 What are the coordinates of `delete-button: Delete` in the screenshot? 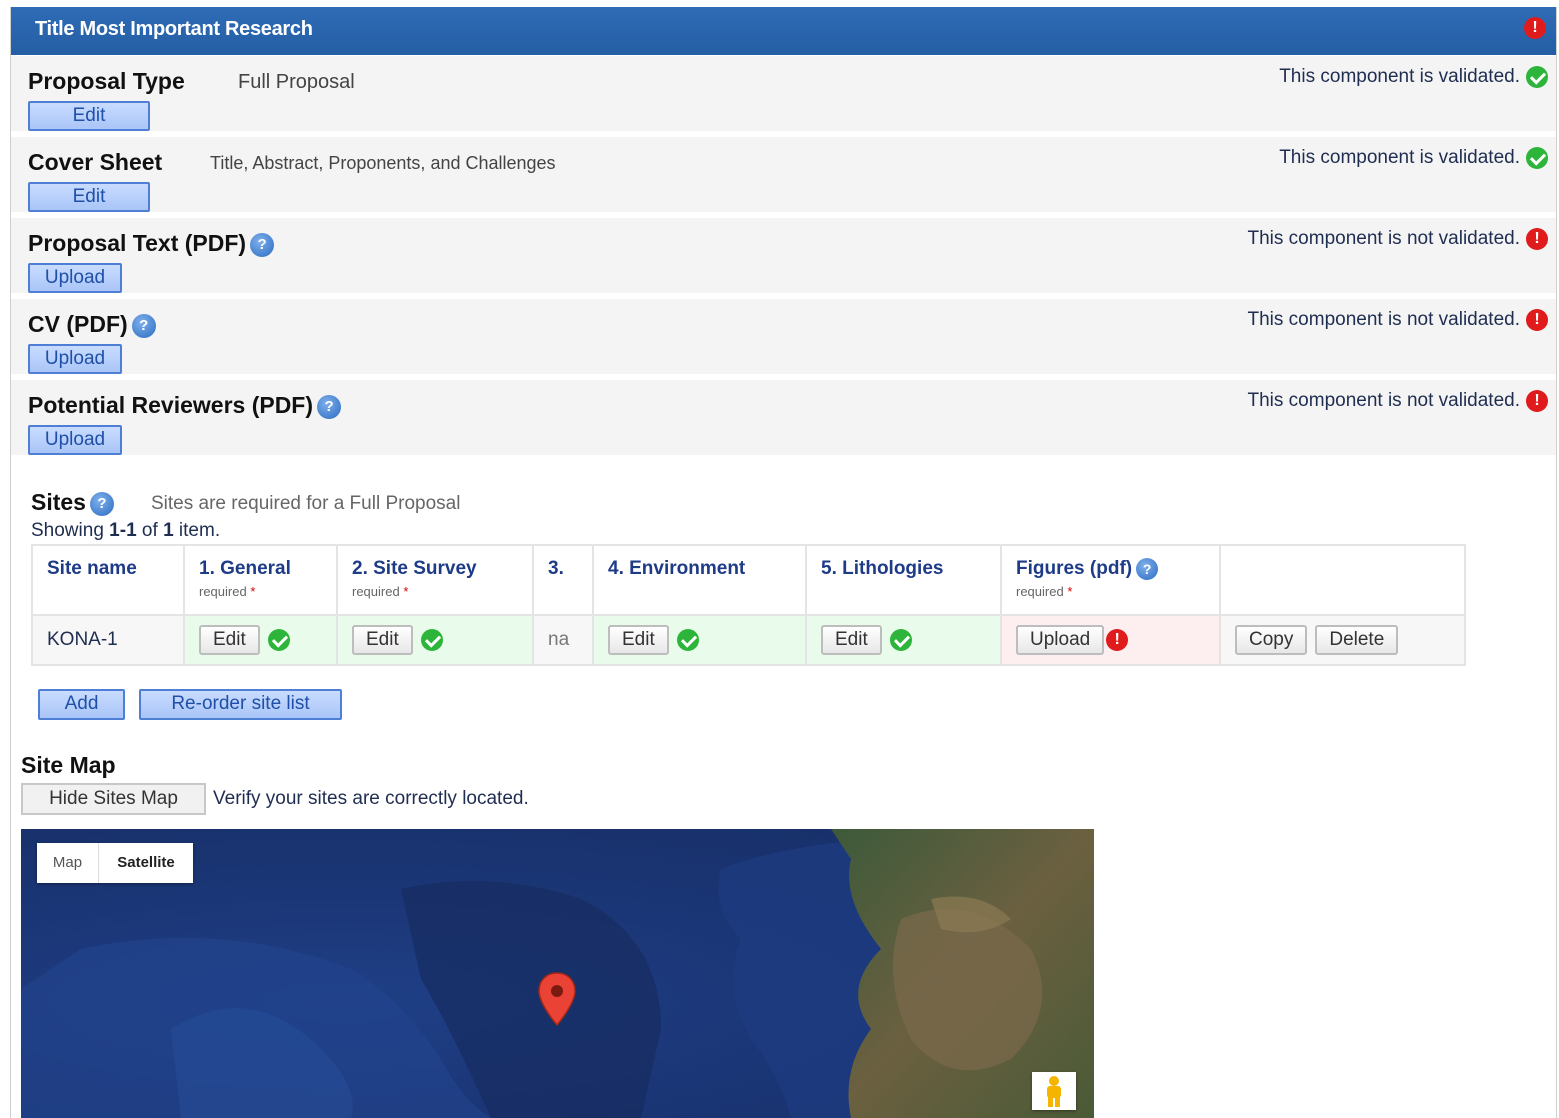 It's located at (1357, 640).